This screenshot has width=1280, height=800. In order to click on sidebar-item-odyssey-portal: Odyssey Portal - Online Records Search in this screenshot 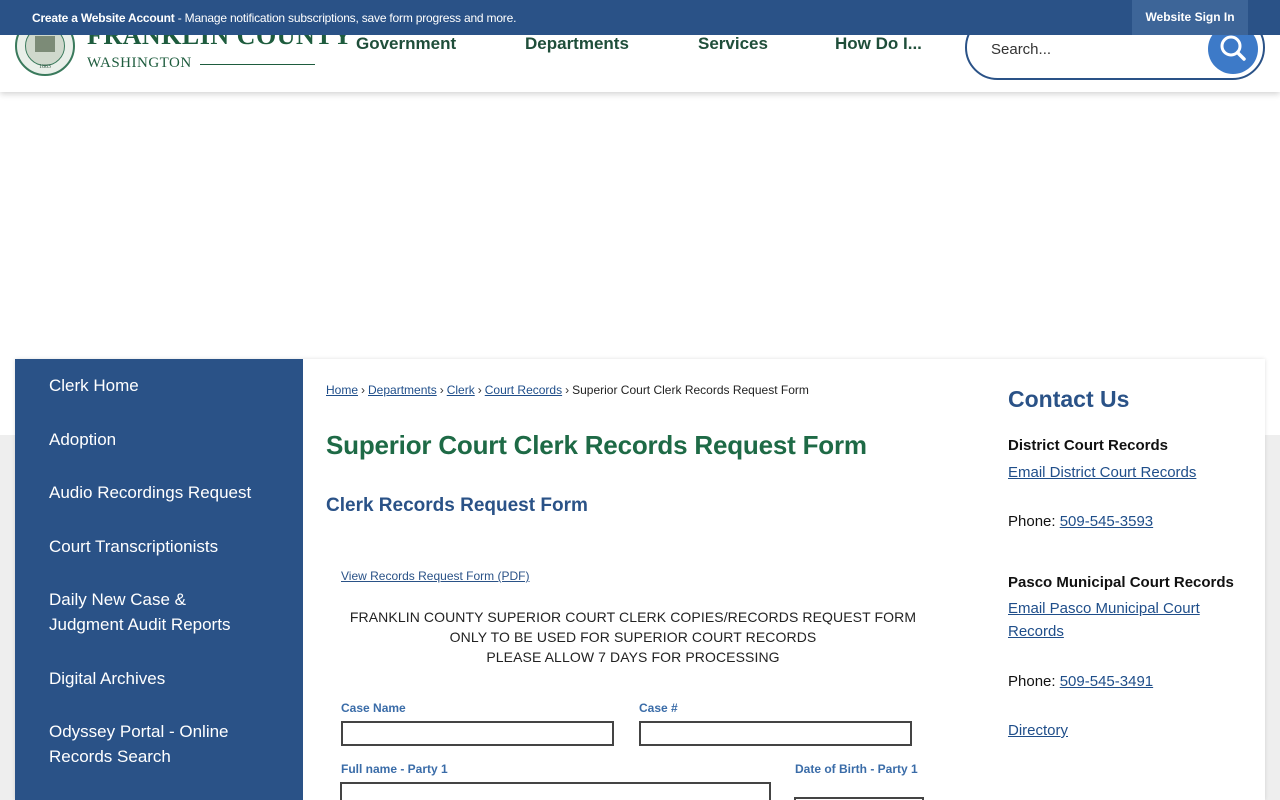, I will do `click(149, 744)`.